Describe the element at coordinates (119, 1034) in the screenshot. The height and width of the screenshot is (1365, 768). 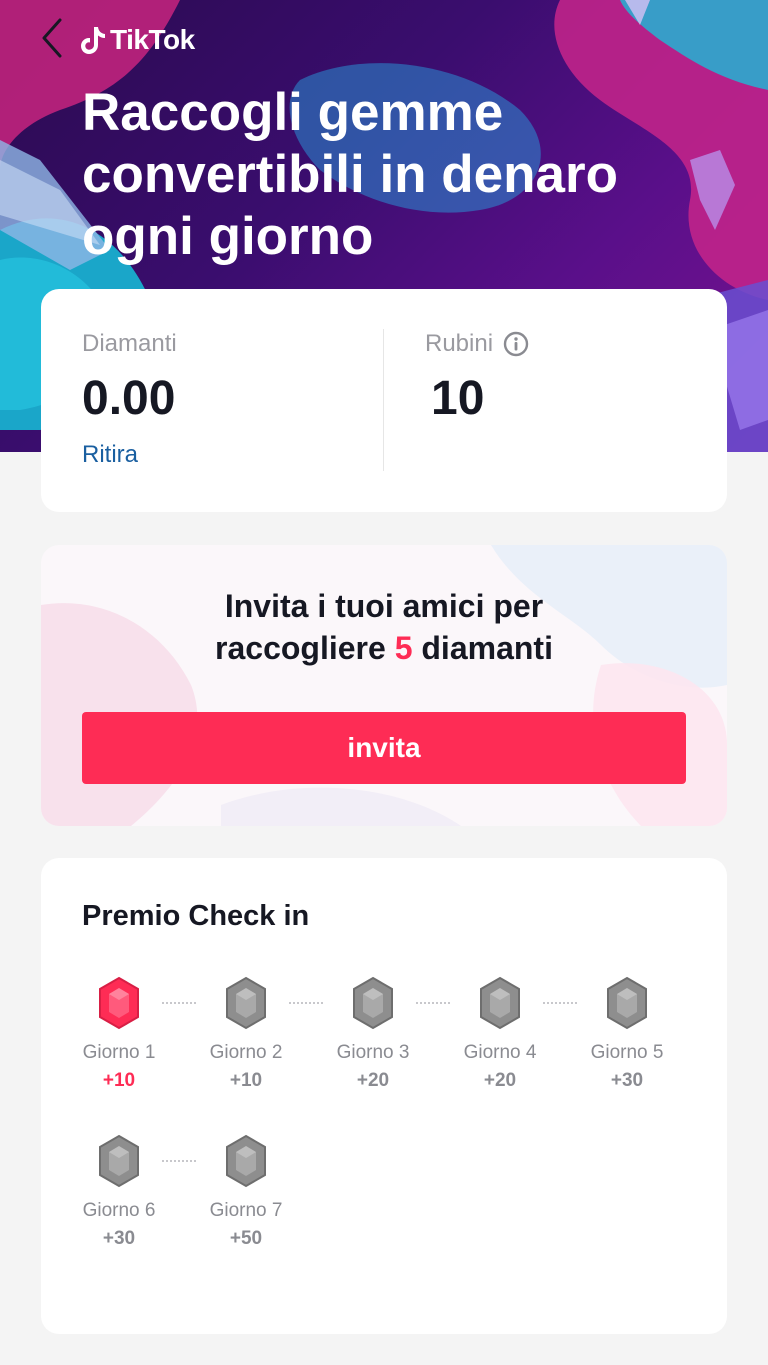
I see `checkin-day: Giorno 1 +10` at that location.